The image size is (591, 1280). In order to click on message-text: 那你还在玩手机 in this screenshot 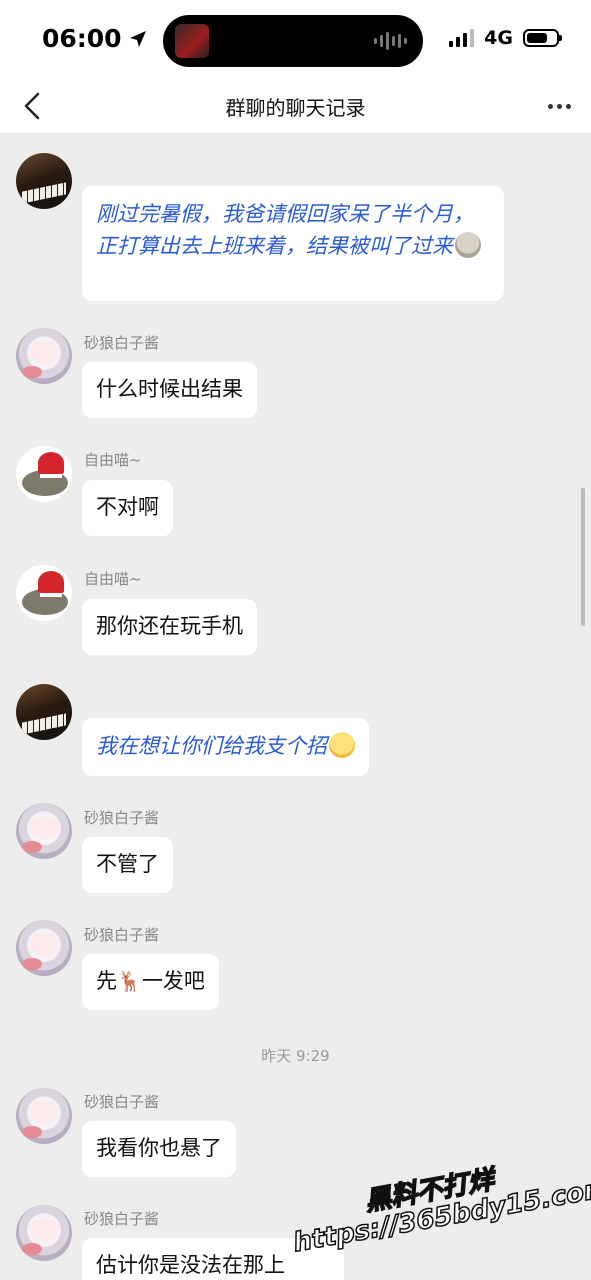, I will do `click(169, 626)`.